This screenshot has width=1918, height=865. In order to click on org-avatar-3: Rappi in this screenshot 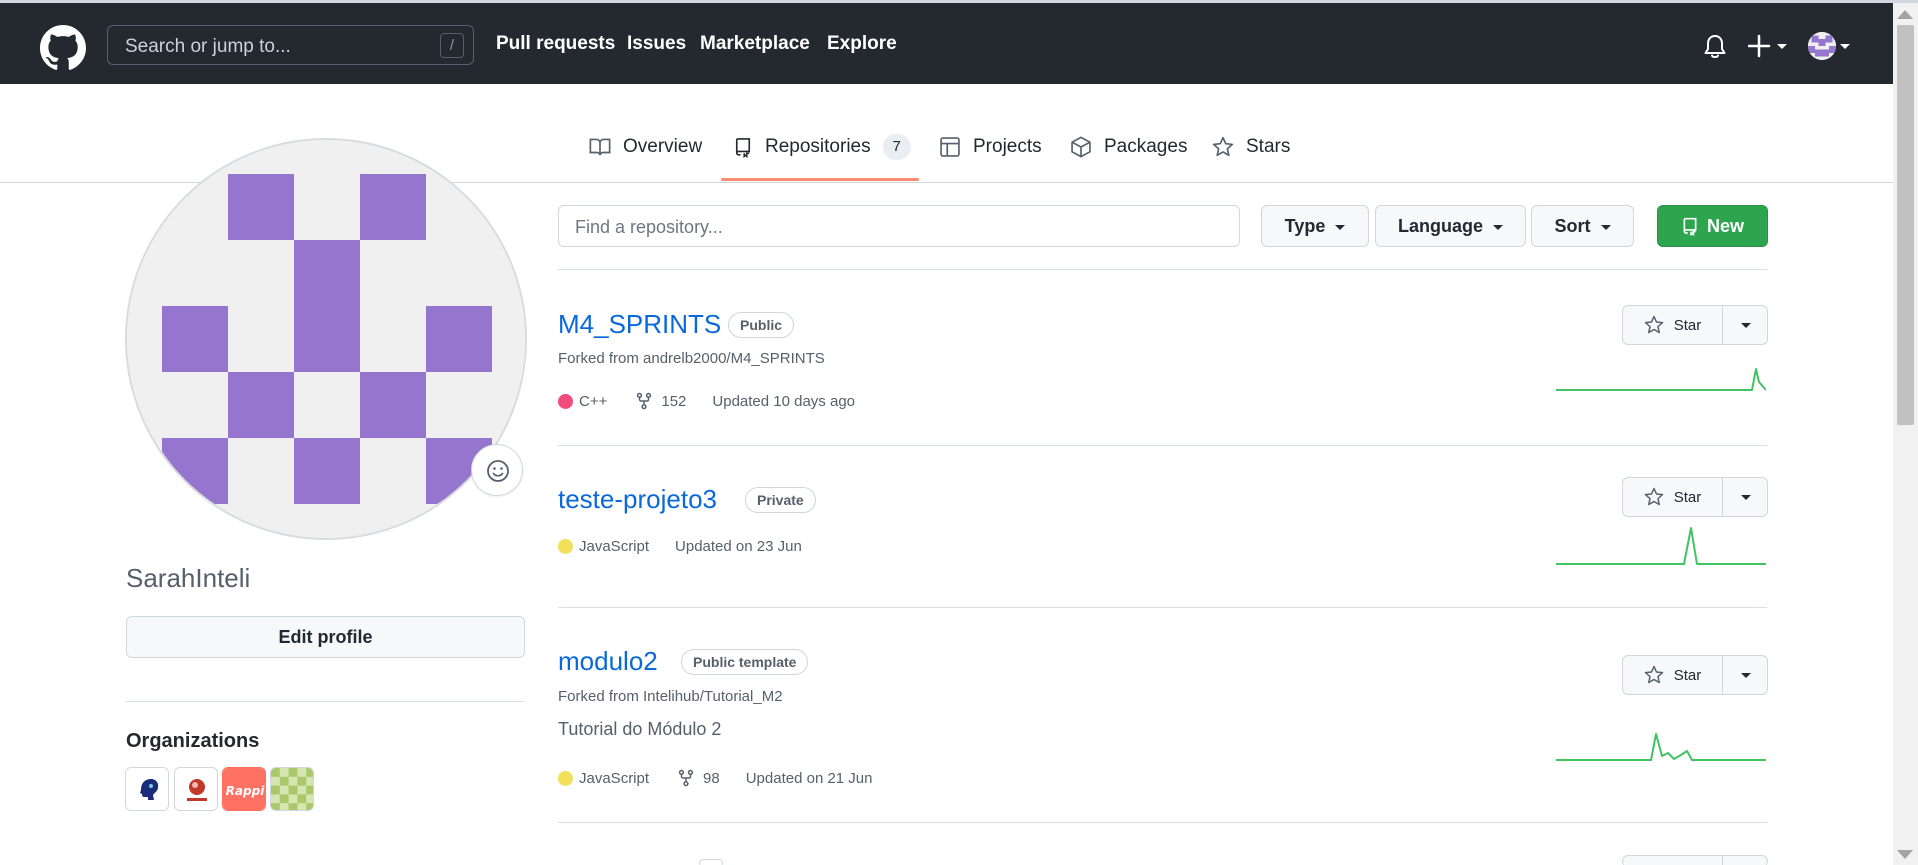, I will do `click(244, 789)`.